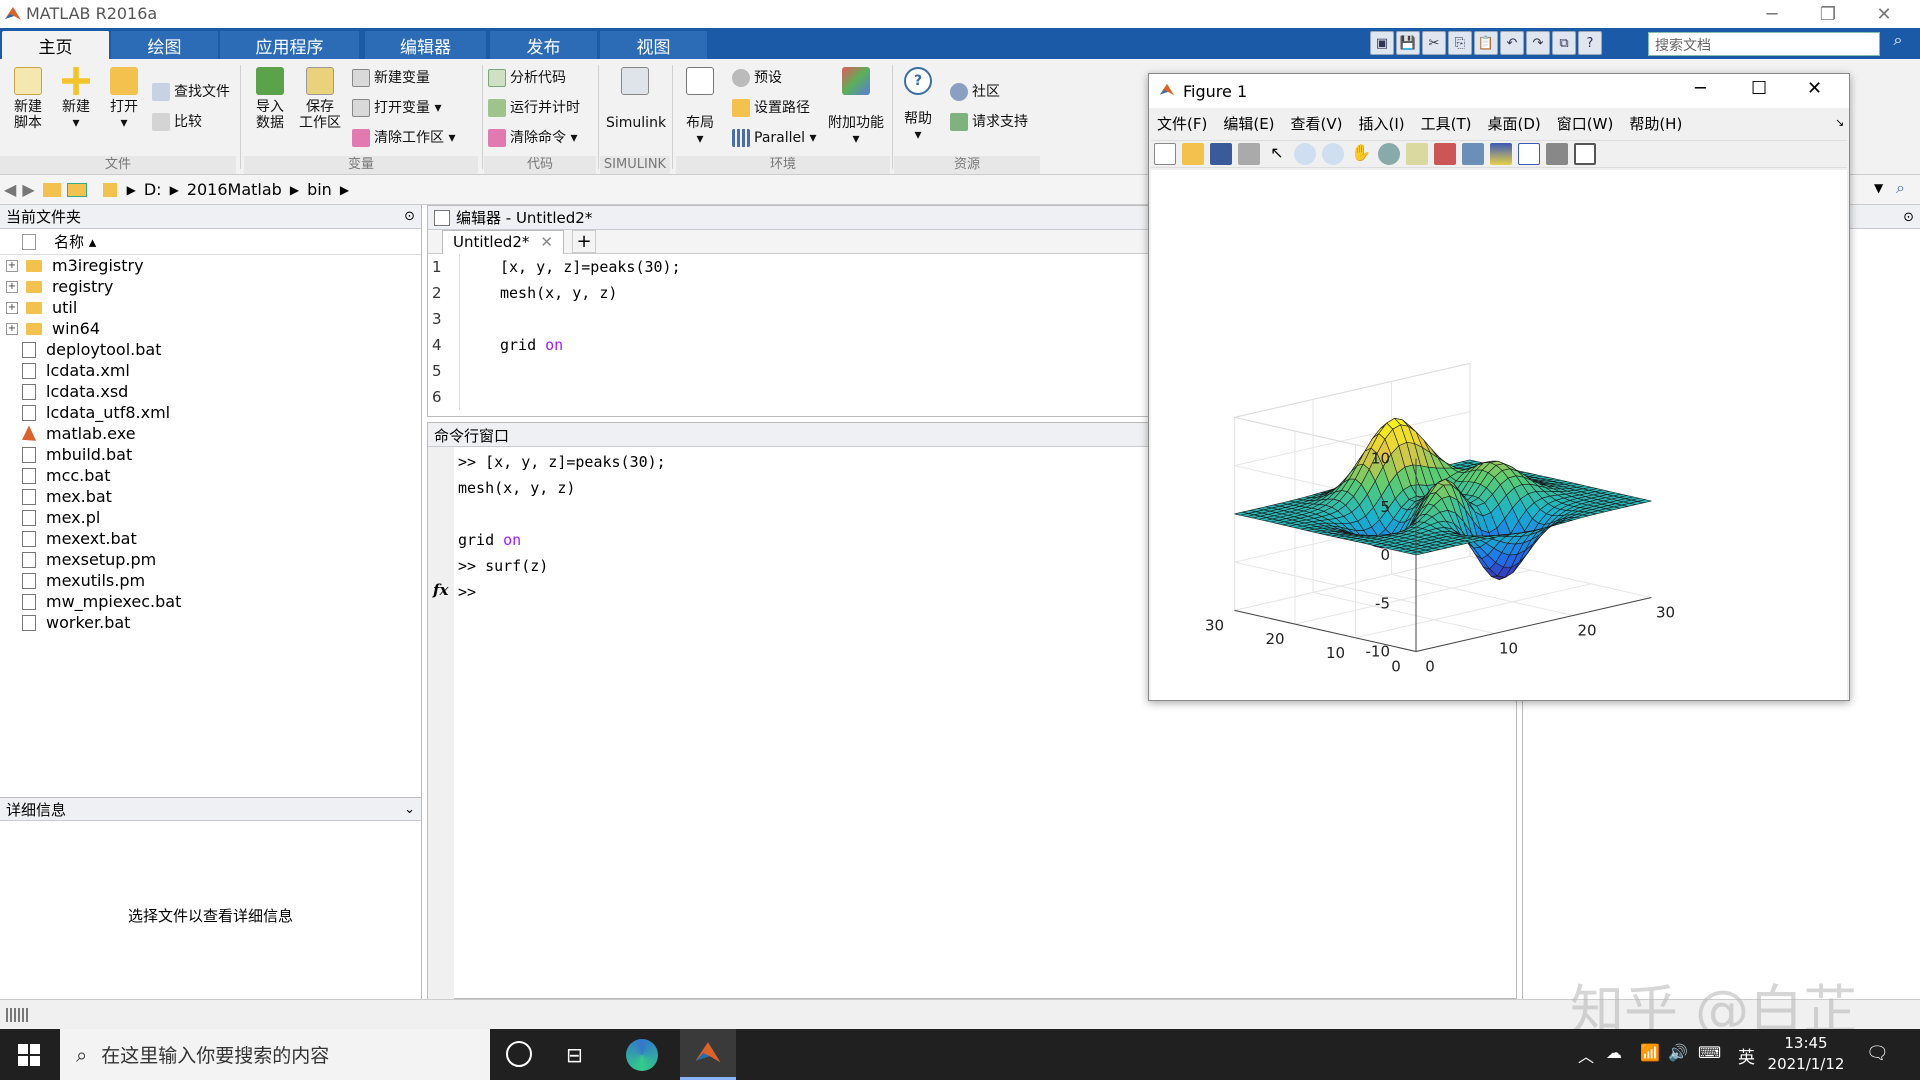 The width and height of the screenshot is (1920, 1080). I want to click on undo-icon: ↶, so click(1512, 43).